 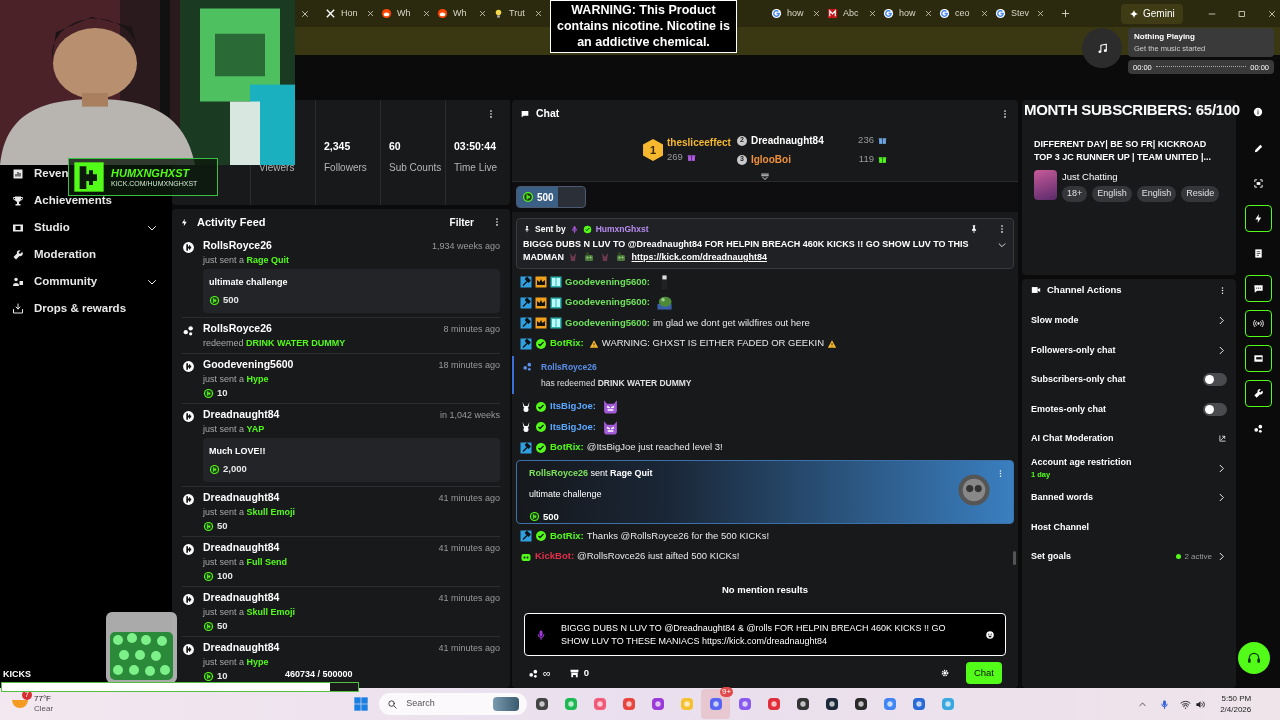 What do you see at coordinates (731, 322) in the screenshot?
I see `message-text: im glad we dont get wildfires out here` at bounding box center [731, 322].